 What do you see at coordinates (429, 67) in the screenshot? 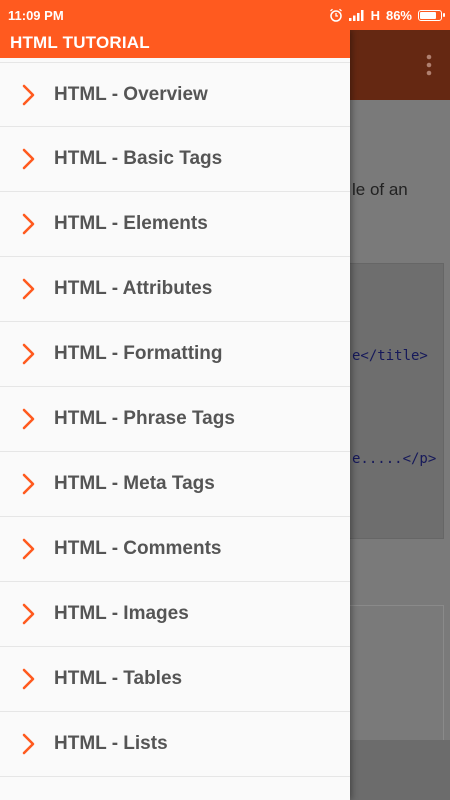
I see `overflow-menu-icon` at bounding box center [429, 67].